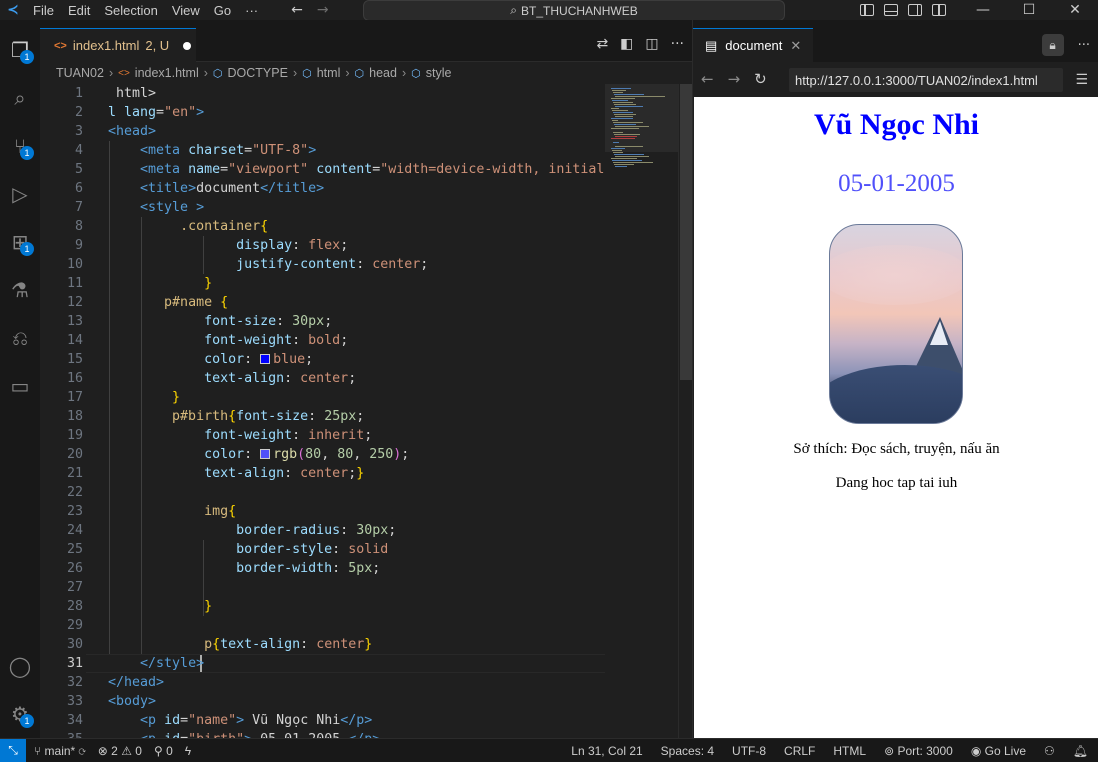 The image size is (1098, 762). What do you see at coordinates (626, 44) in the screenshot?
I see `open-preview-icon: ◧` at bounding box center [626, 44].